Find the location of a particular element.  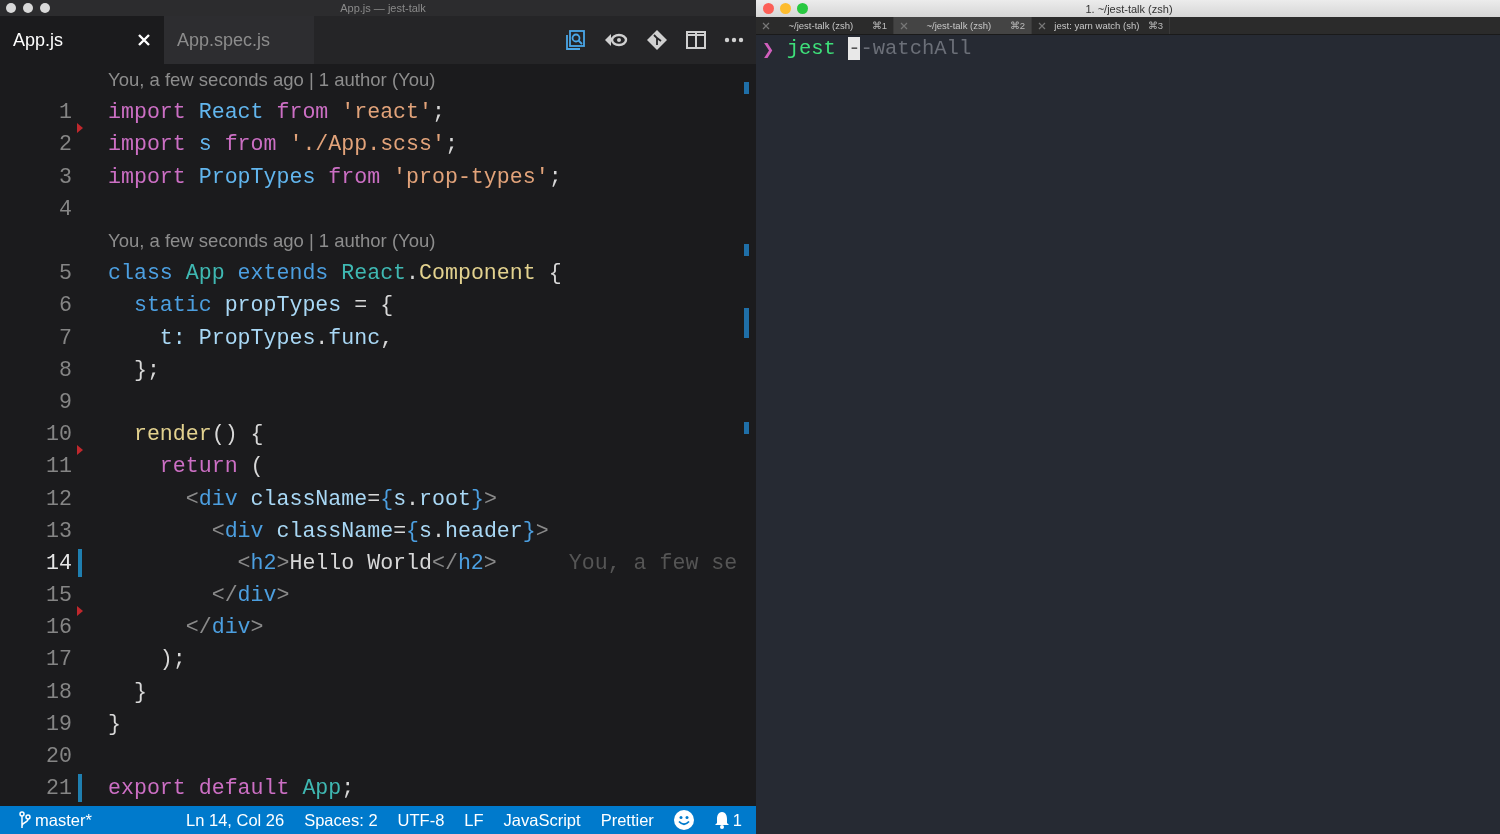

line-number: 5 is located at coordinates (65, 273).